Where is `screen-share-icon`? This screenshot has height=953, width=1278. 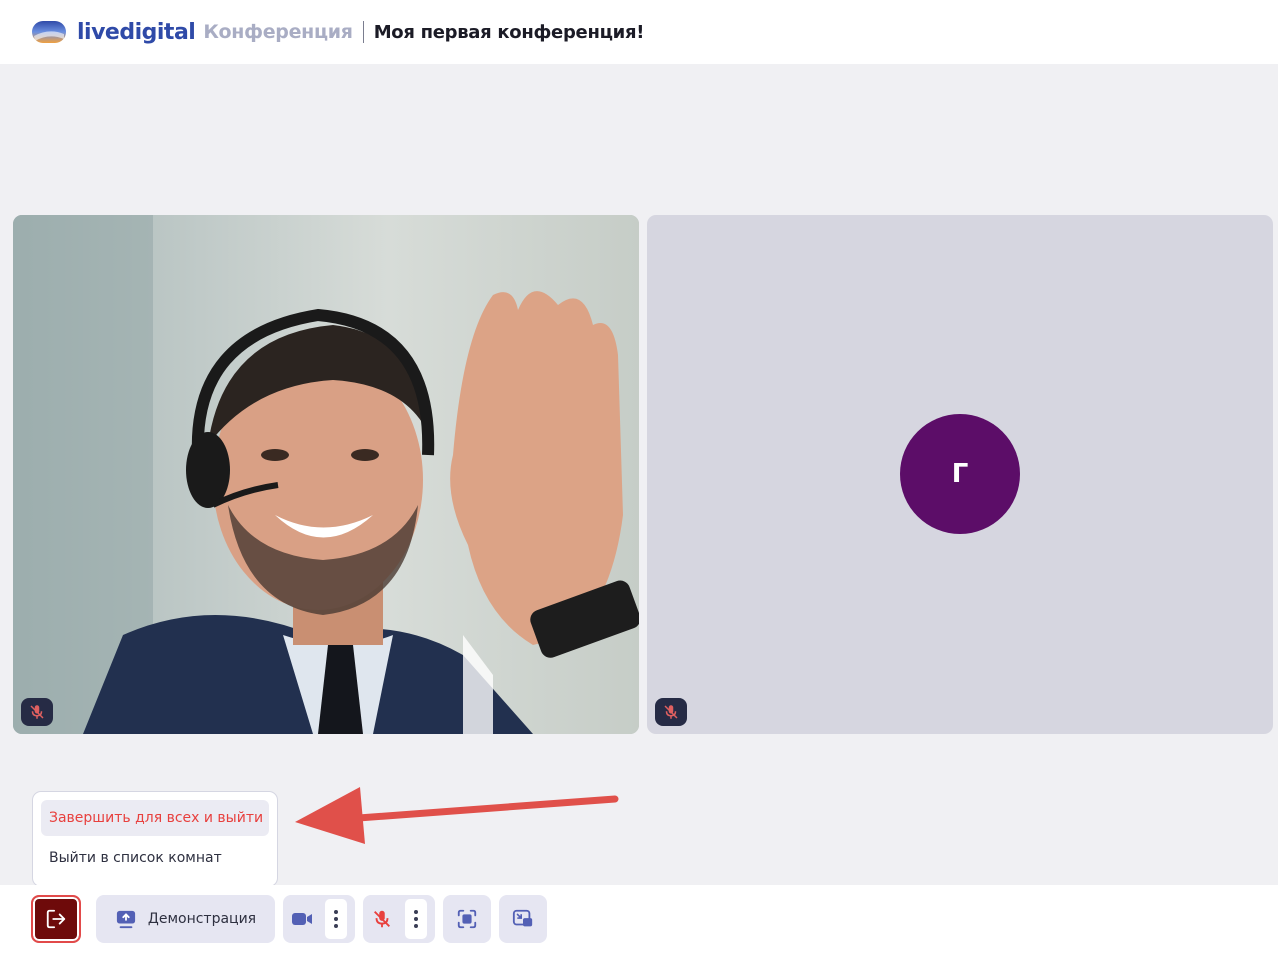 screen-share-icon is located at coordinates (125, 919).